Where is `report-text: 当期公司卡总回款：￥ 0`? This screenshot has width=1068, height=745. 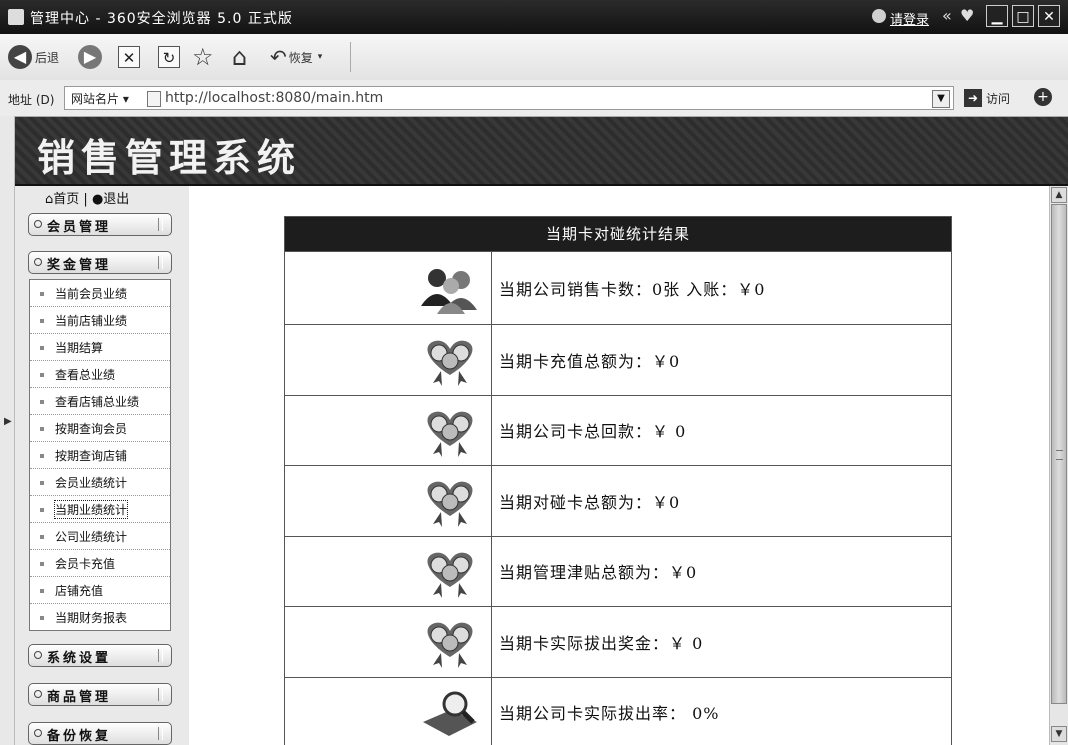 report-text: 当期公司卡总回款：￥ 0 is located at coordinates (593, 432).